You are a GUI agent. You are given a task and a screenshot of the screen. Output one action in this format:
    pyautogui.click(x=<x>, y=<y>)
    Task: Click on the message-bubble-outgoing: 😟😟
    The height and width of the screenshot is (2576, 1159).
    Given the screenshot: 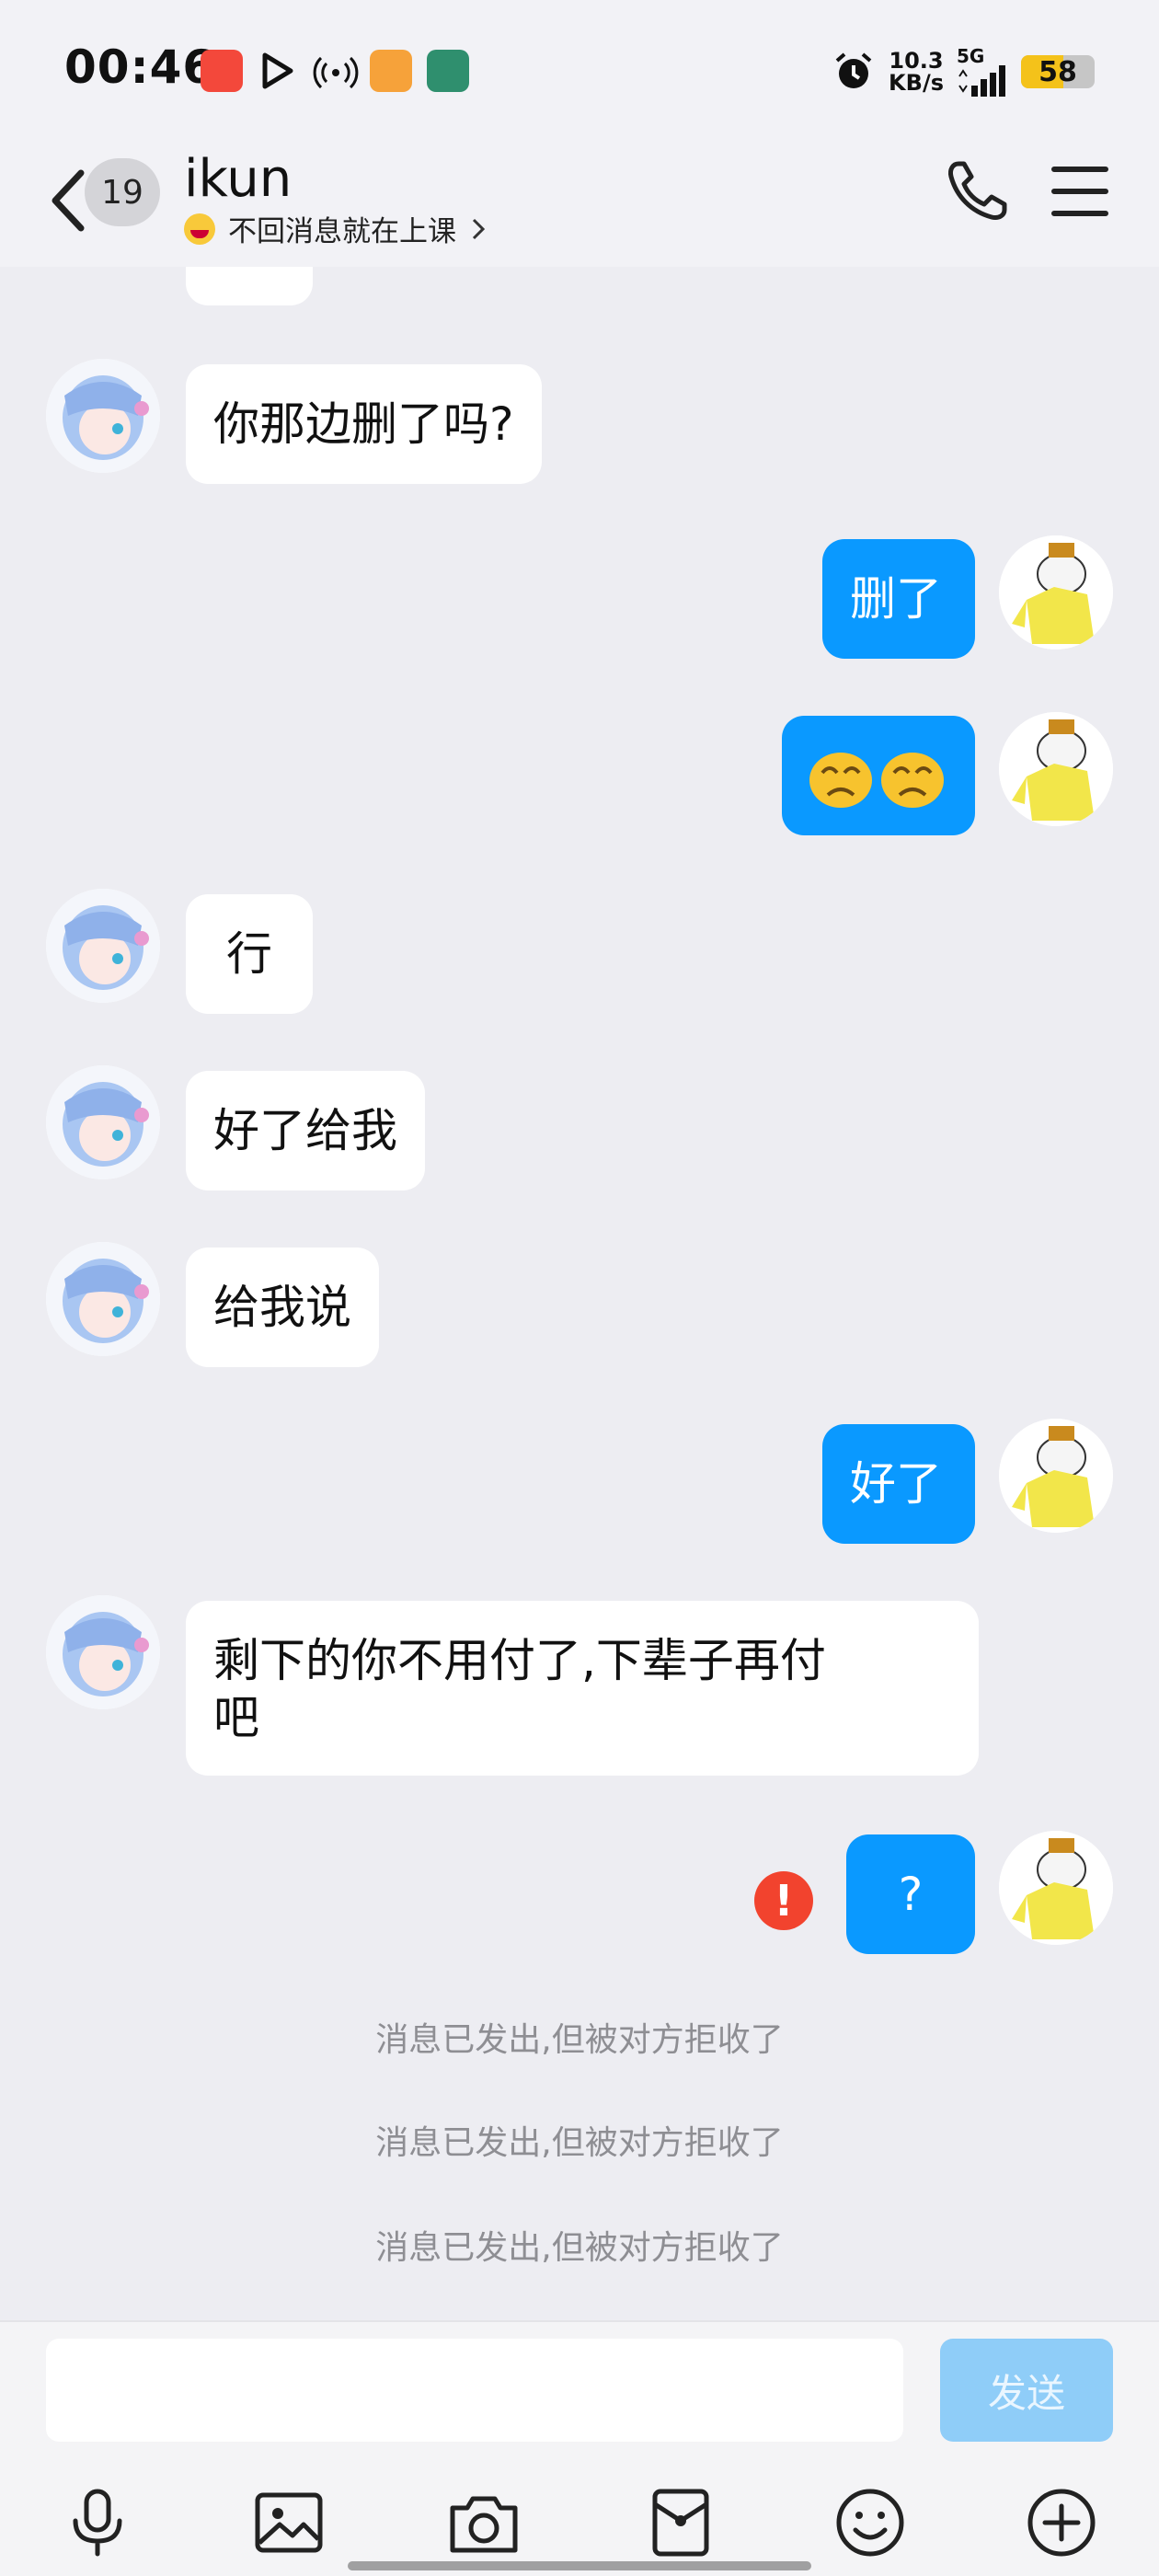 What is the action you would take?
    pyautogui.click(x=878, y=775)
    